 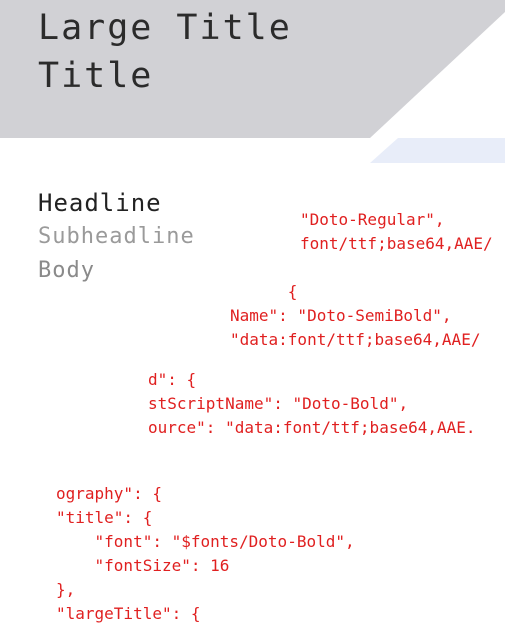 What do you see at coordinates (100, 203) in the screenshot?
I see `headline-sample: Headline` at bounding box center [100, 203].